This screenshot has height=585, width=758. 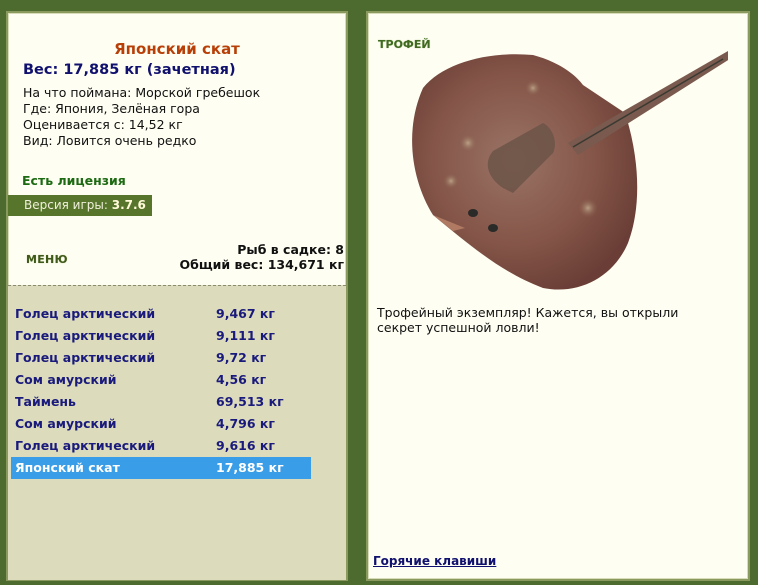 I want to click on catch-list-row: Голец арктический 9,616 кг, so click(x=161, y=446).